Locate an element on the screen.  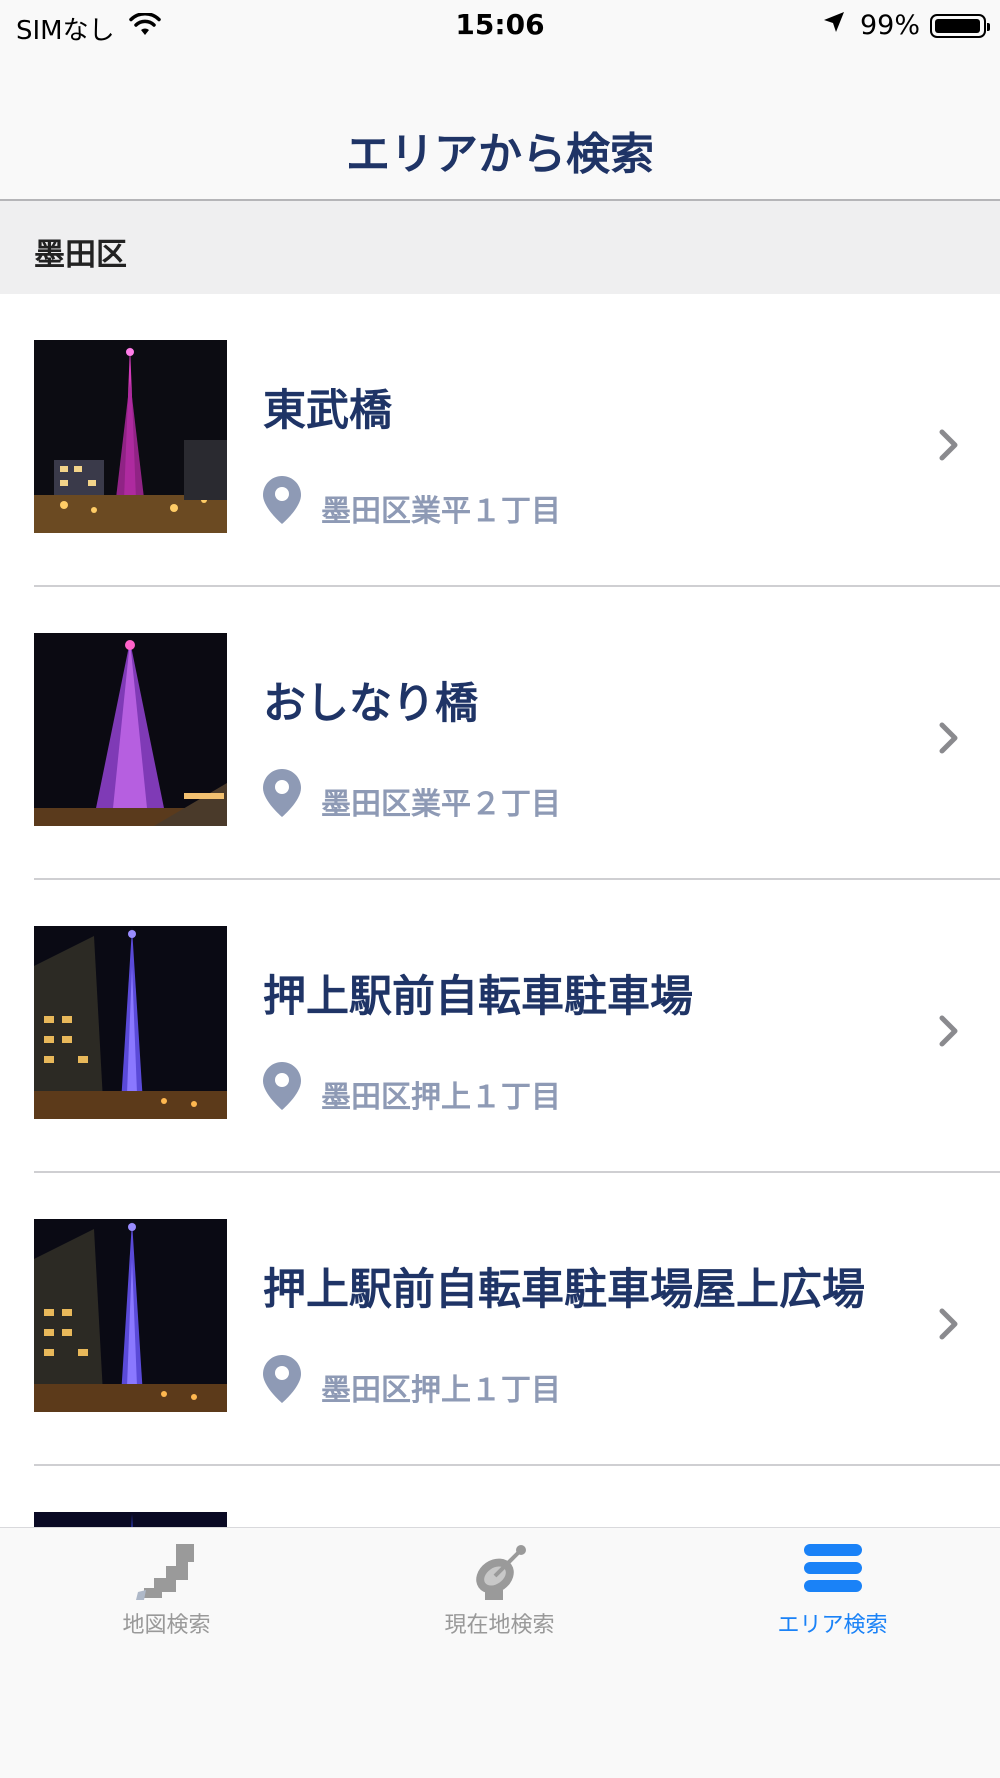
tab-label: 地図検索 is located at coordinates (166, 1625).